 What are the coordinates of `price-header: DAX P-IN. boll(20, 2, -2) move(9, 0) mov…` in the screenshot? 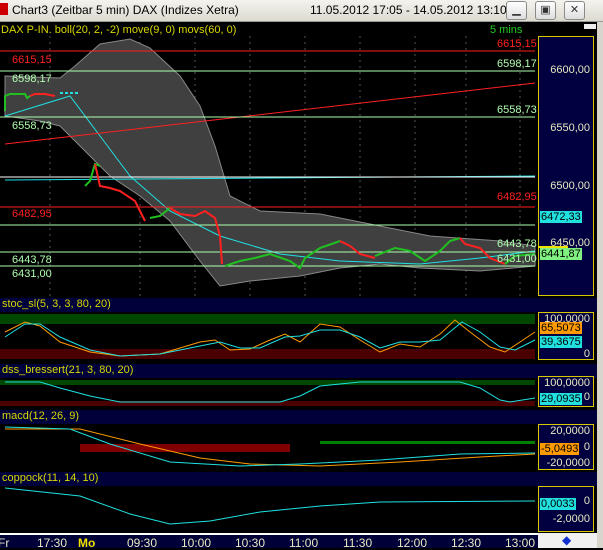 It's located at (119, 30).